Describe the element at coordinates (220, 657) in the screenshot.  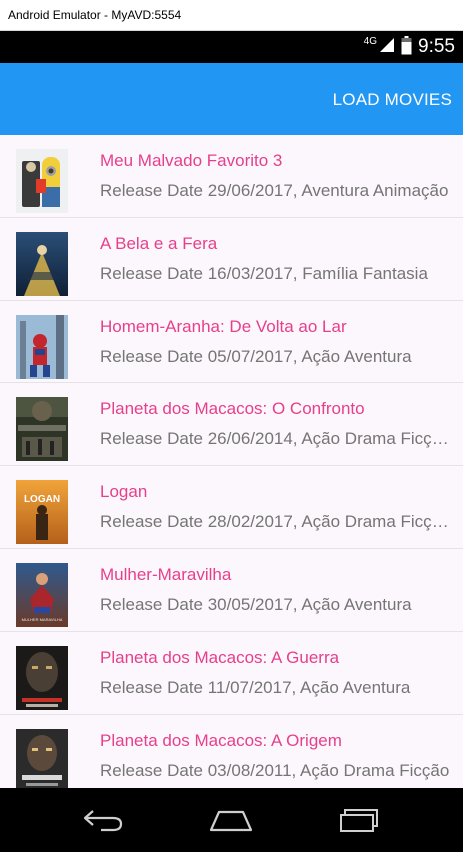
I see `movie-title: Planeta dos Macacos: A Guerra` at that location.